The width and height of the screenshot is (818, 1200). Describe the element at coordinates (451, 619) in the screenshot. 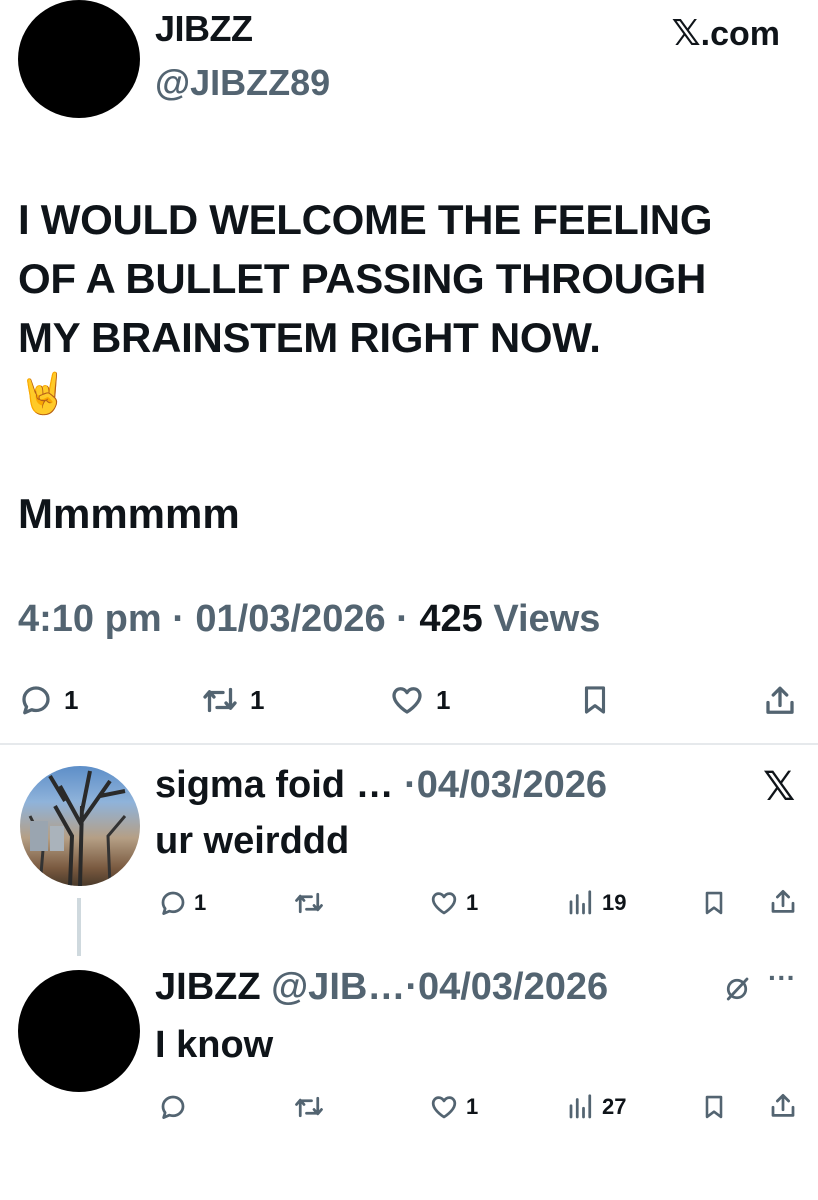

I see `views-count: 425` at that location.